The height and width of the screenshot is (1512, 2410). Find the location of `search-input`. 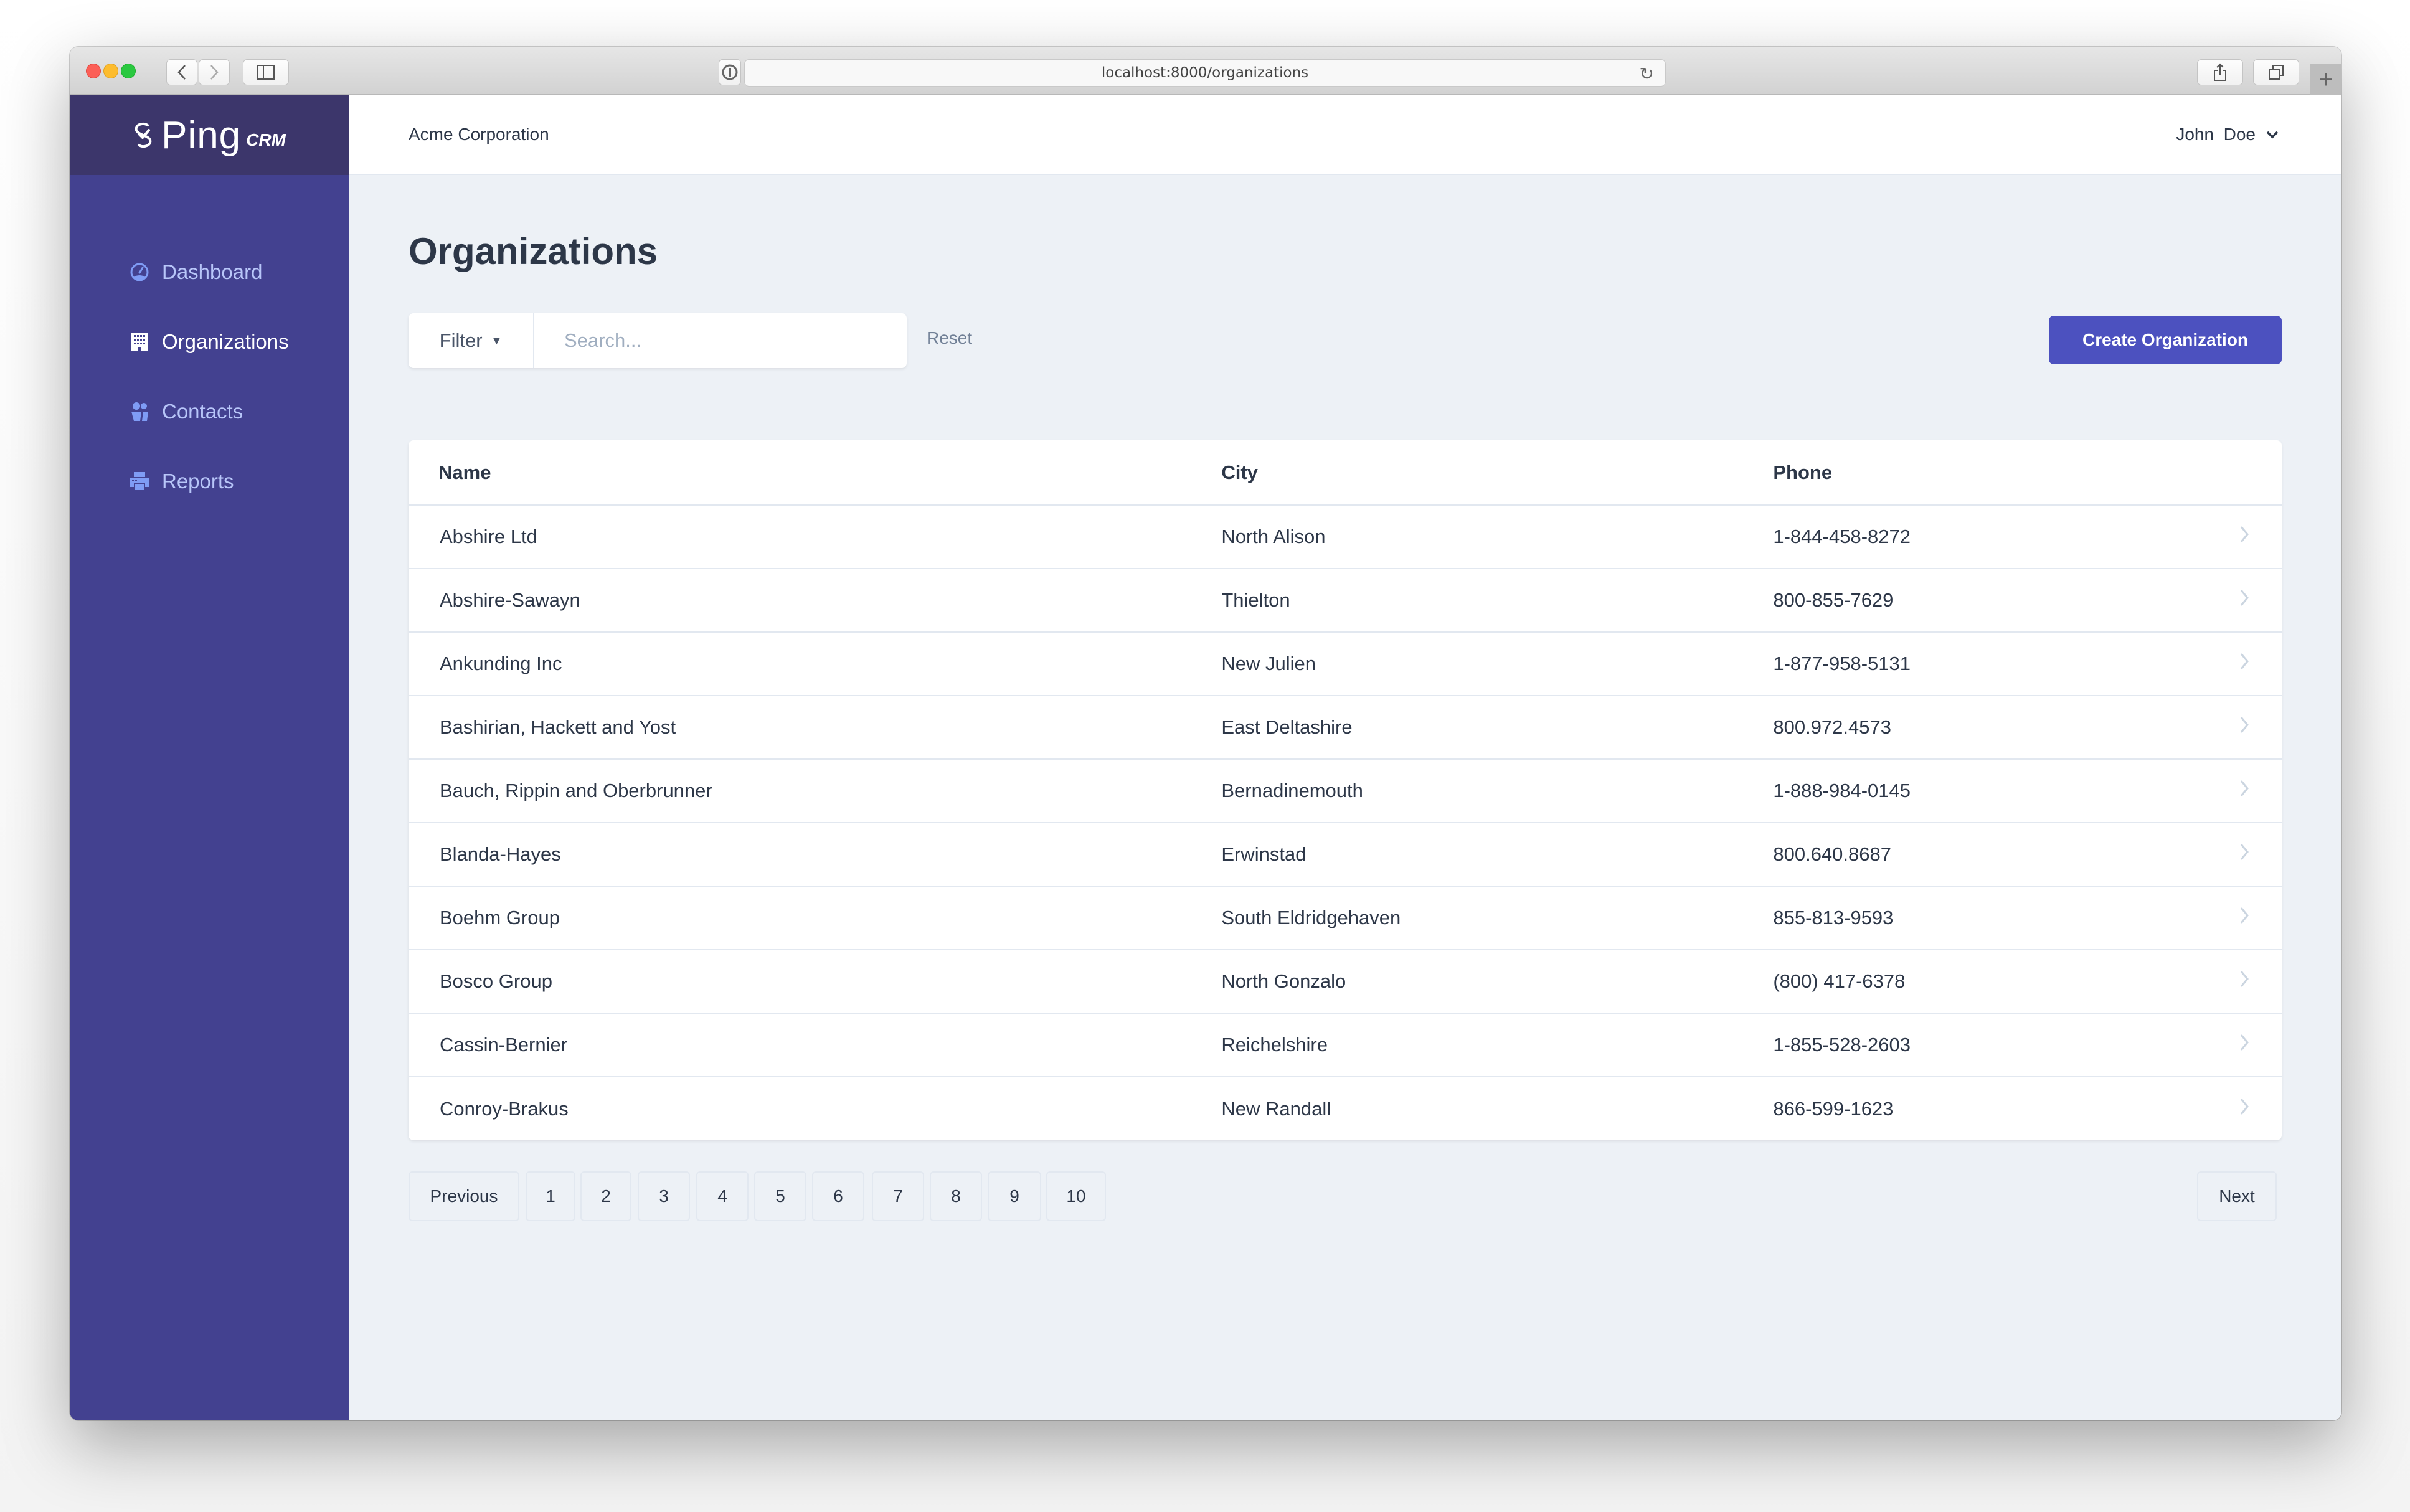

search-input is located at coordinates (720, 340).